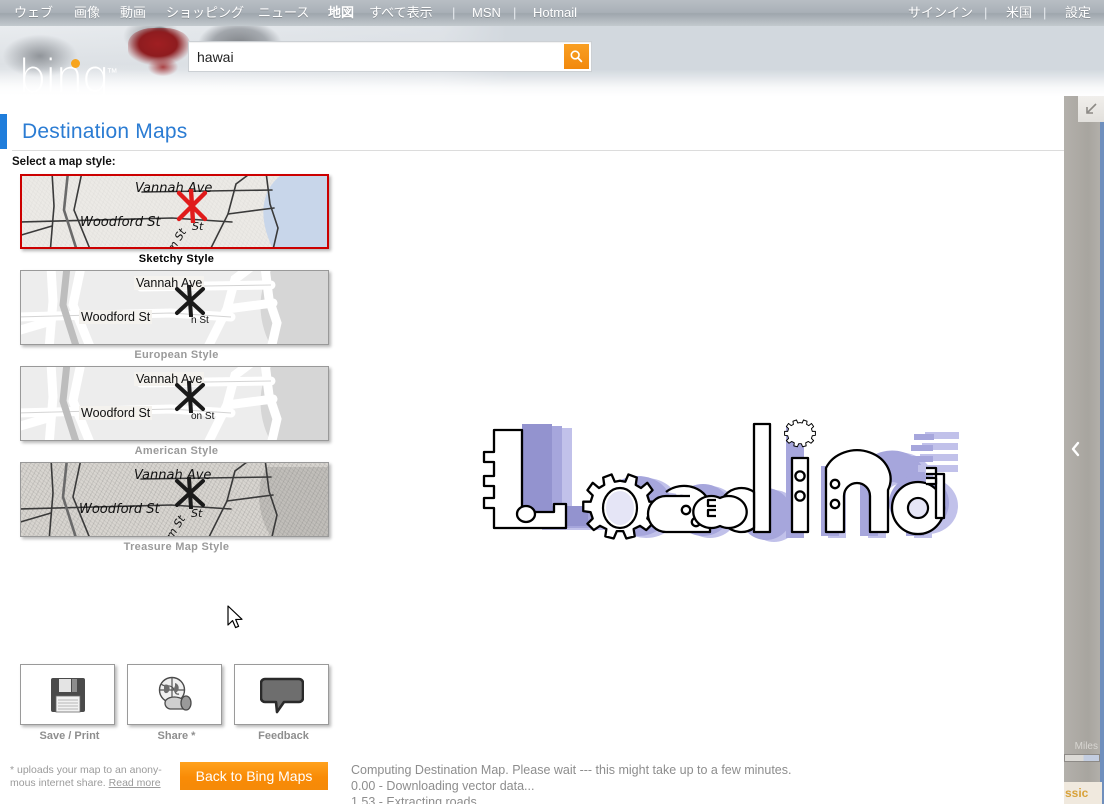 This screenshot has width=1104, height=804. I want to click on loading-o-fill, so click(620, 508).